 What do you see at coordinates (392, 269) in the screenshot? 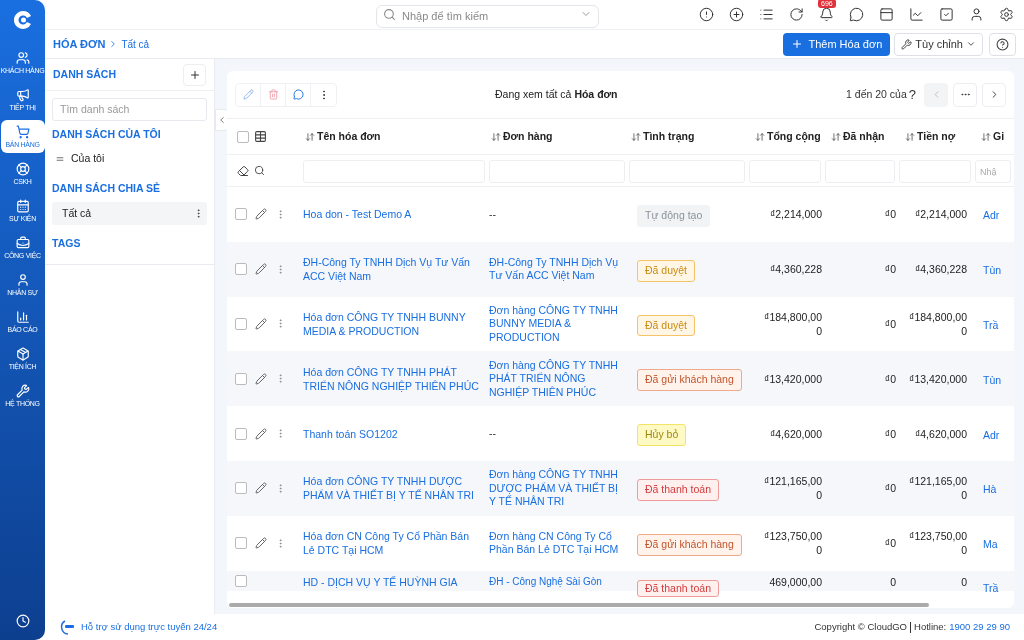
I see `invoice-link: ĐH-Công Ty TNHH Dịch Vụ Tư Vấn ACC Việt Nam` at bounding box center [392, 269].